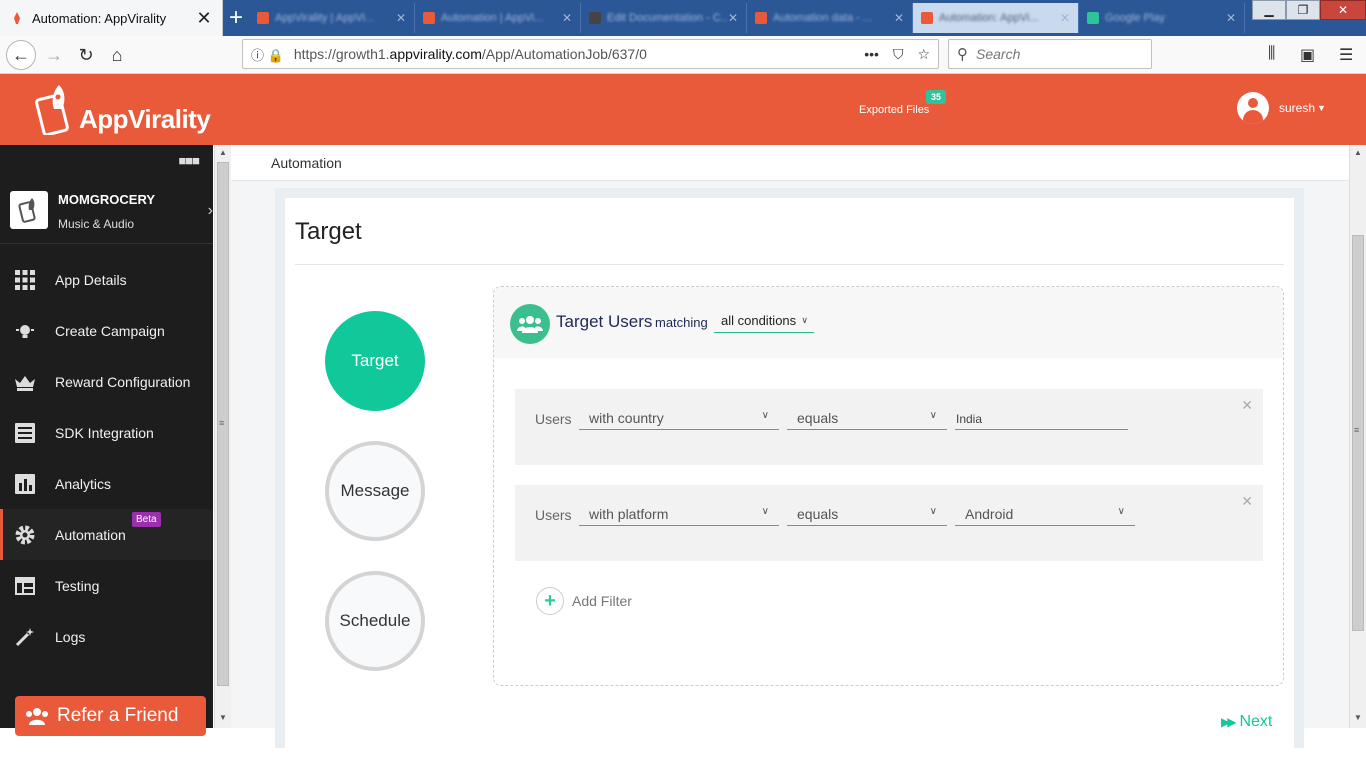 This screenshot has width=1366, height=758. I want to click on sidebar-item-analytics: Analytics, so click(106, 483).